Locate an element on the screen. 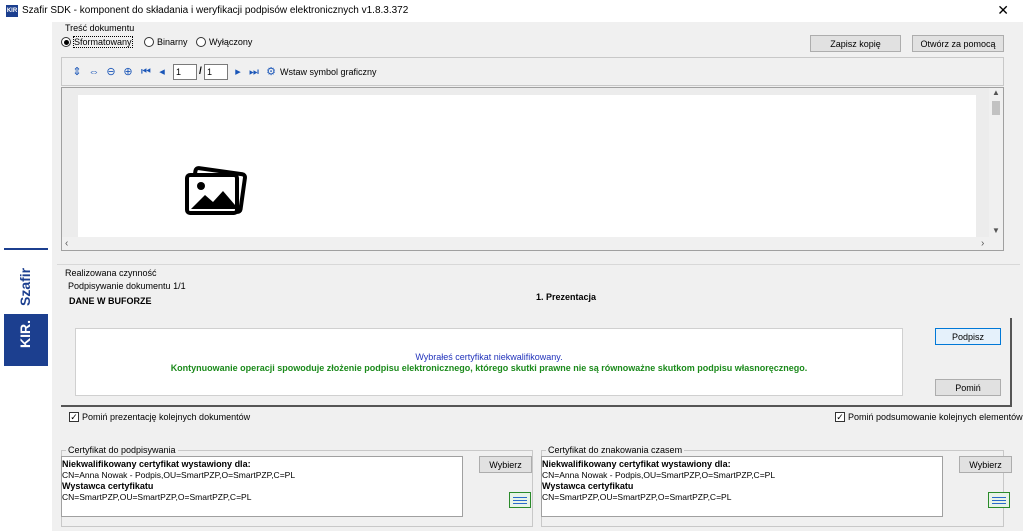  activity-label: Realizowana czynność is located at coordinates (111, 273).